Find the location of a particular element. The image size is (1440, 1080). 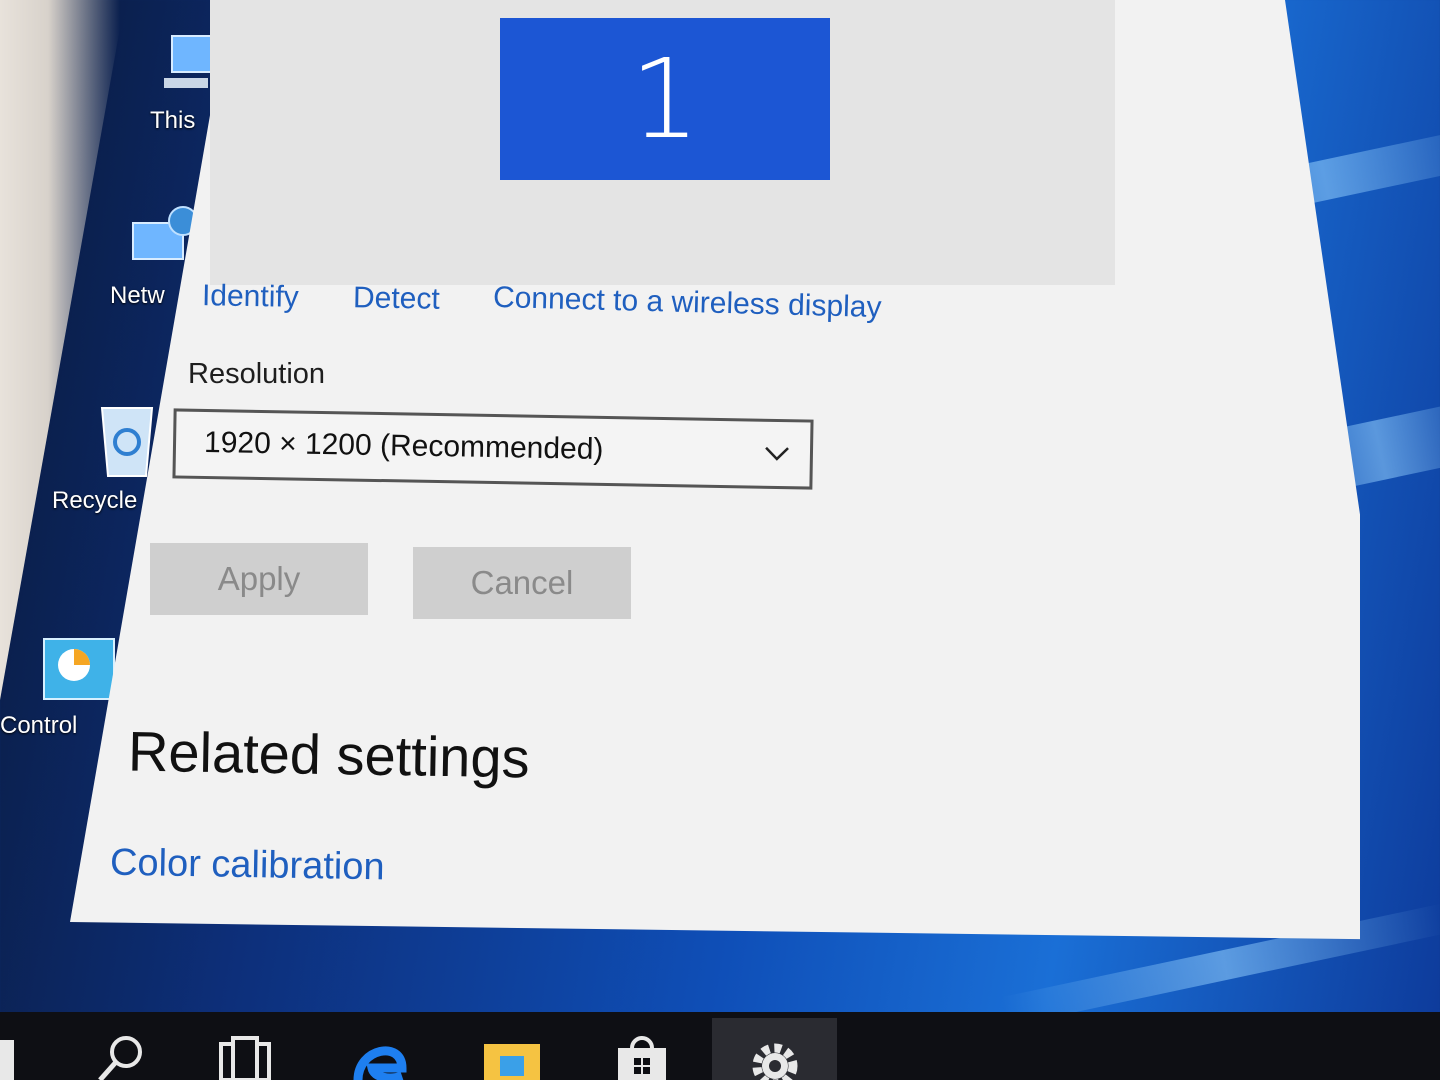

task-view-icon is located at coordinates (245, 1055).